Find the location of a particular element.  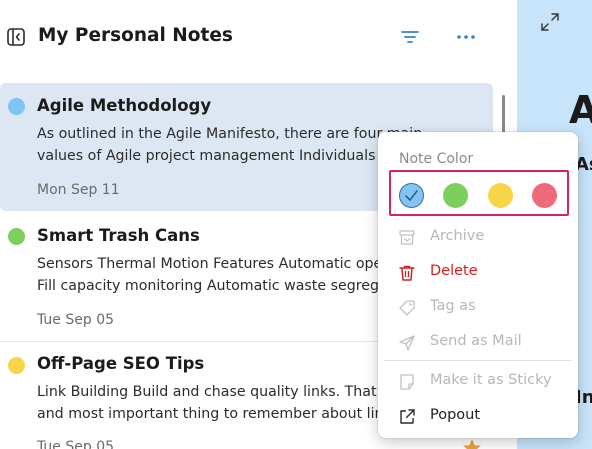

menu-item-label: Tag as is located at coordinates (453, 306).